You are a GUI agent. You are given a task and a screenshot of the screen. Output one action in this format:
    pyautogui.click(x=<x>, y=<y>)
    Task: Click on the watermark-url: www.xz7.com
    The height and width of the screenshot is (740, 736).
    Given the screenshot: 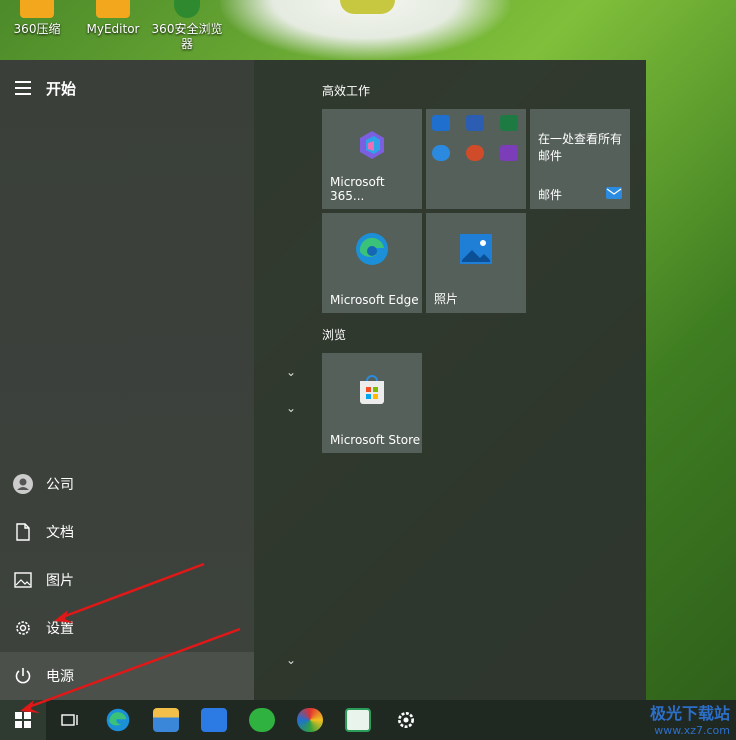 What is the action you would take?
    pyautogui.click(x=692, y=730)
    